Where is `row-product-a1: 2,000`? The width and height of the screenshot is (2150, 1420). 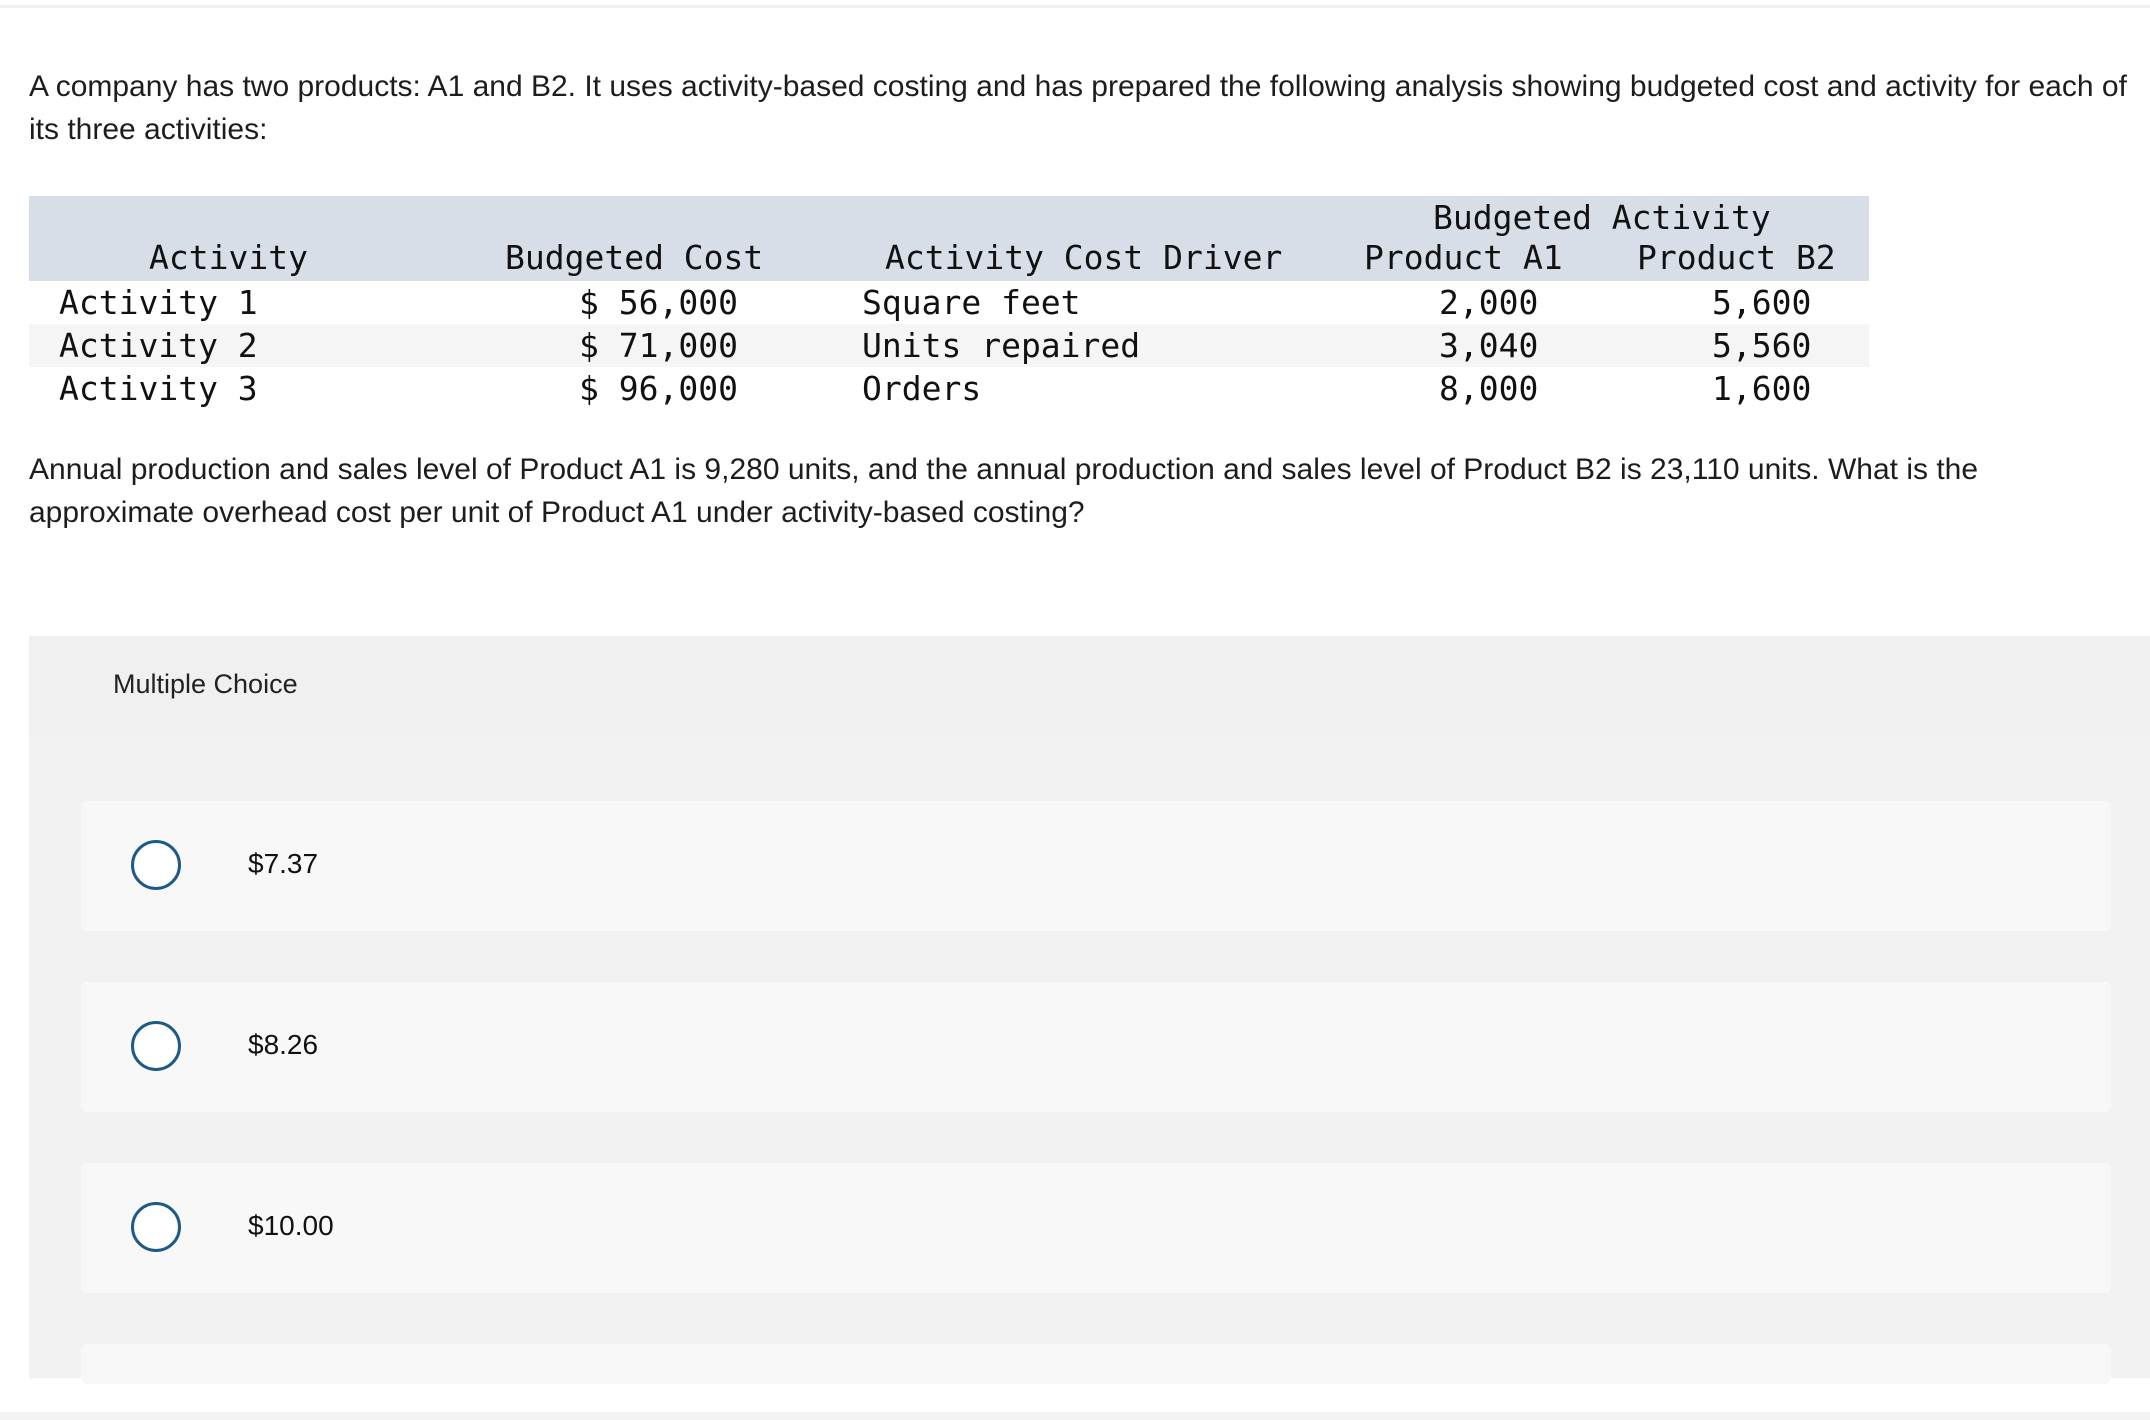 row-product-a1: 2,000 is located at coordinates (1489, 302).